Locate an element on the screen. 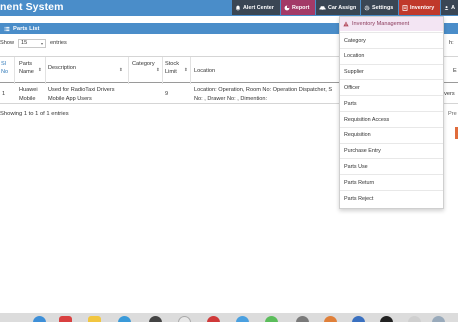  app-title: nent System is located at coordinates (32, 7).